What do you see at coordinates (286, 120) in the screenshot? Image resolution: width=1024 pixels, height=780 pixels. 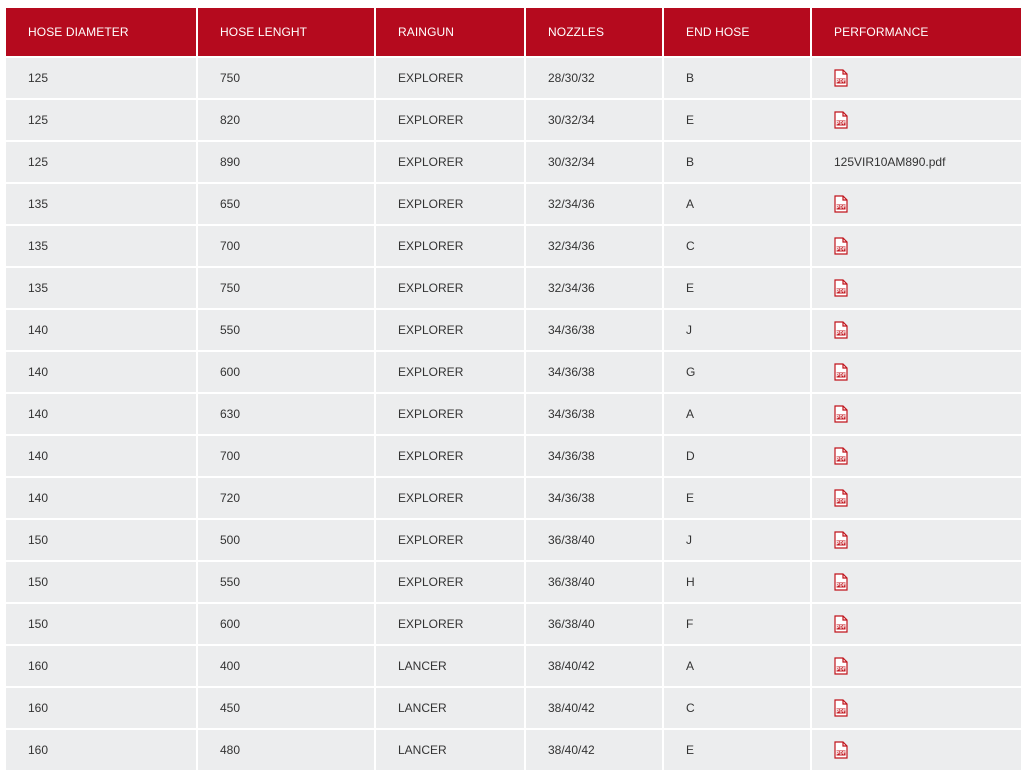 I see `cell-hose-length: 820` at bounding box center [286, 120].